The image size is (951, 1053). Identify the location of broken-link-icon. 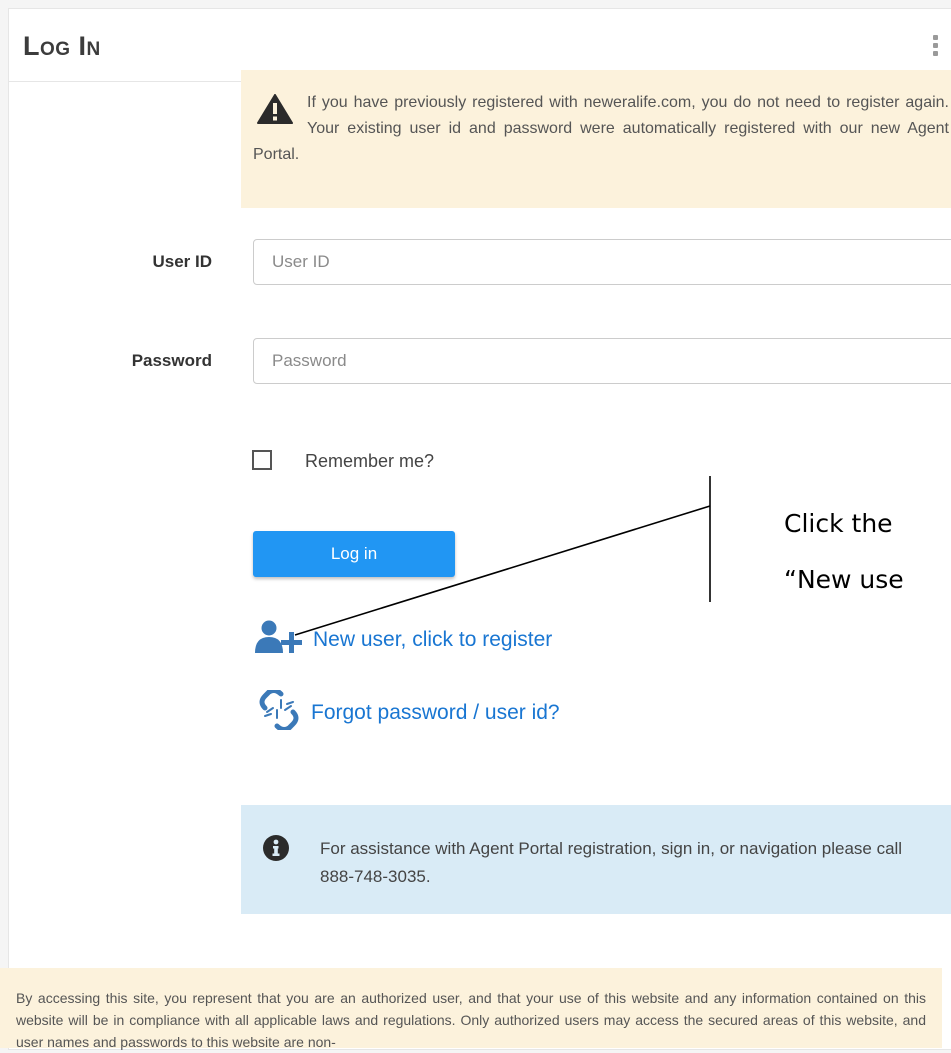
(279, 711).